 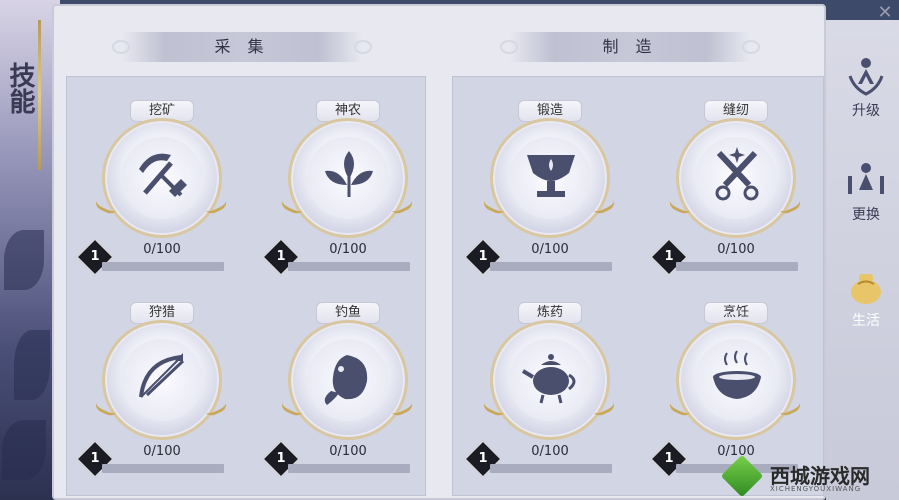 I want to click on section-header-gathering: 采 集, so click(x=242, y=47).